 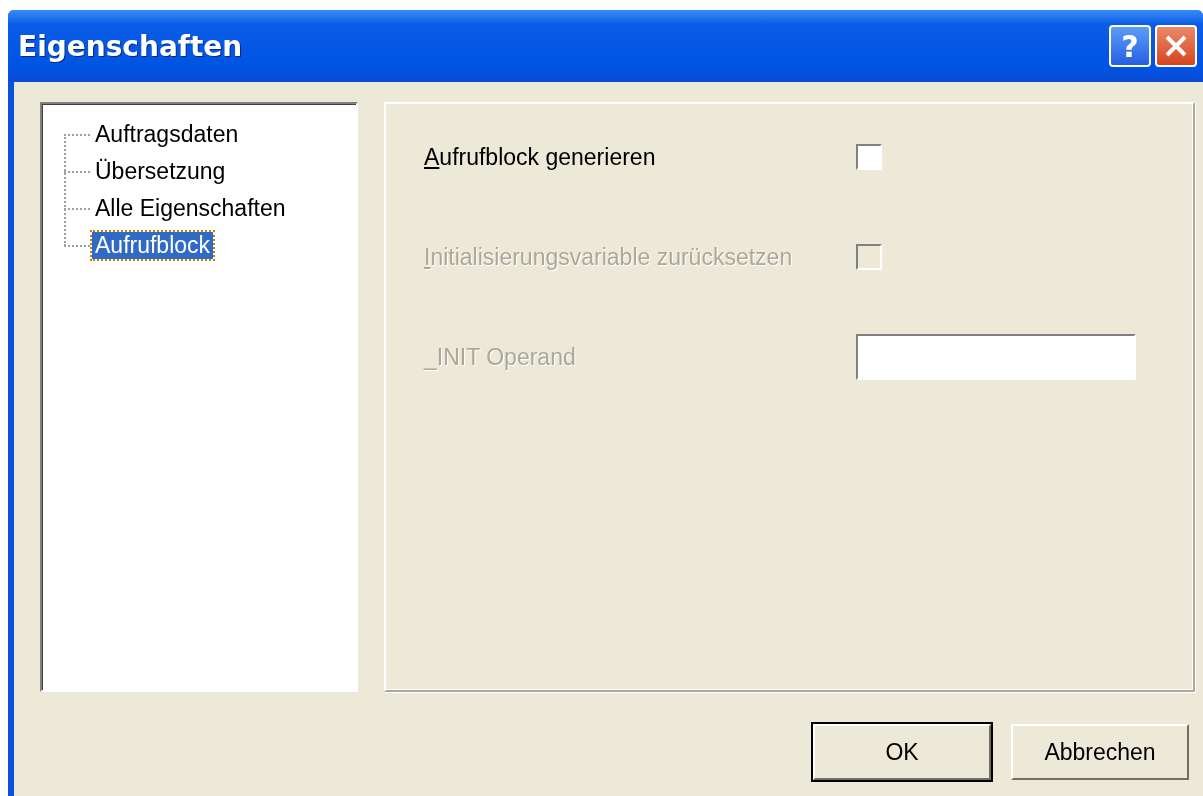 I want to click on help-button: ?, so click(x=1130, y=46).